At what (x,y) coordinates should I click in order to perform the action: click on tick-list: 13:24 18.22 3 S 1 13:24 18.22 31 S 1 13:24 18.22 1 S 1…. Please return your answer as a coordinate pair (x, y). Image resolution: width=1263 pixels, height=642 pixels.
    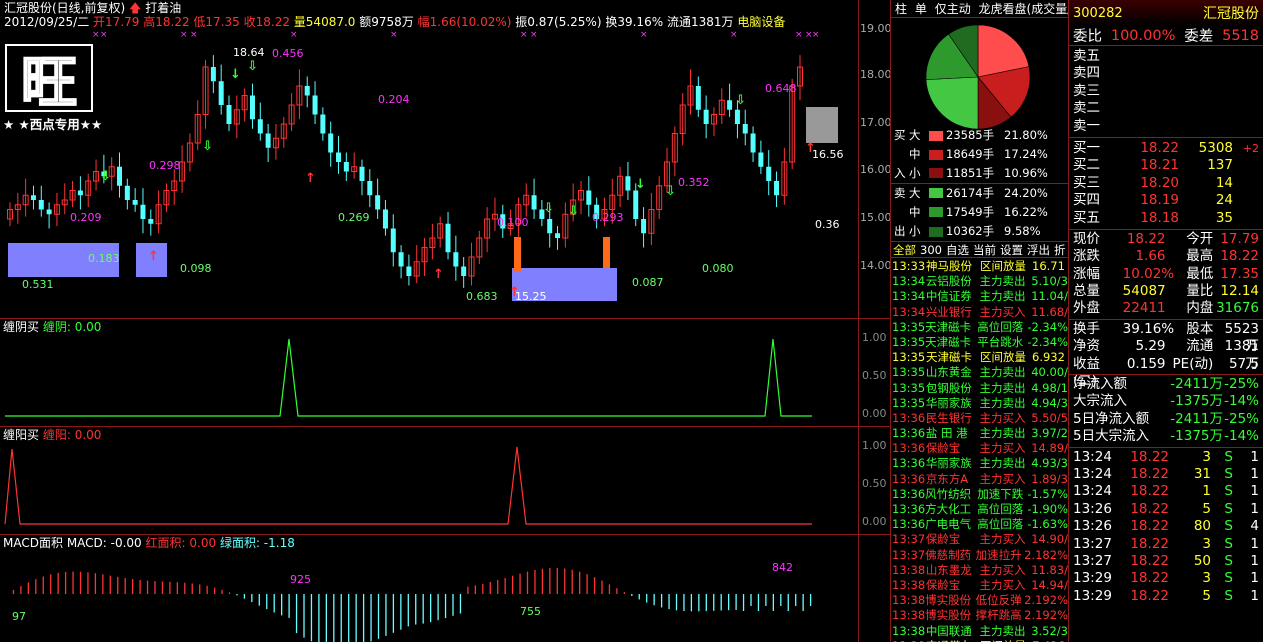
    Looking at the image, I should click on (1166, 527).